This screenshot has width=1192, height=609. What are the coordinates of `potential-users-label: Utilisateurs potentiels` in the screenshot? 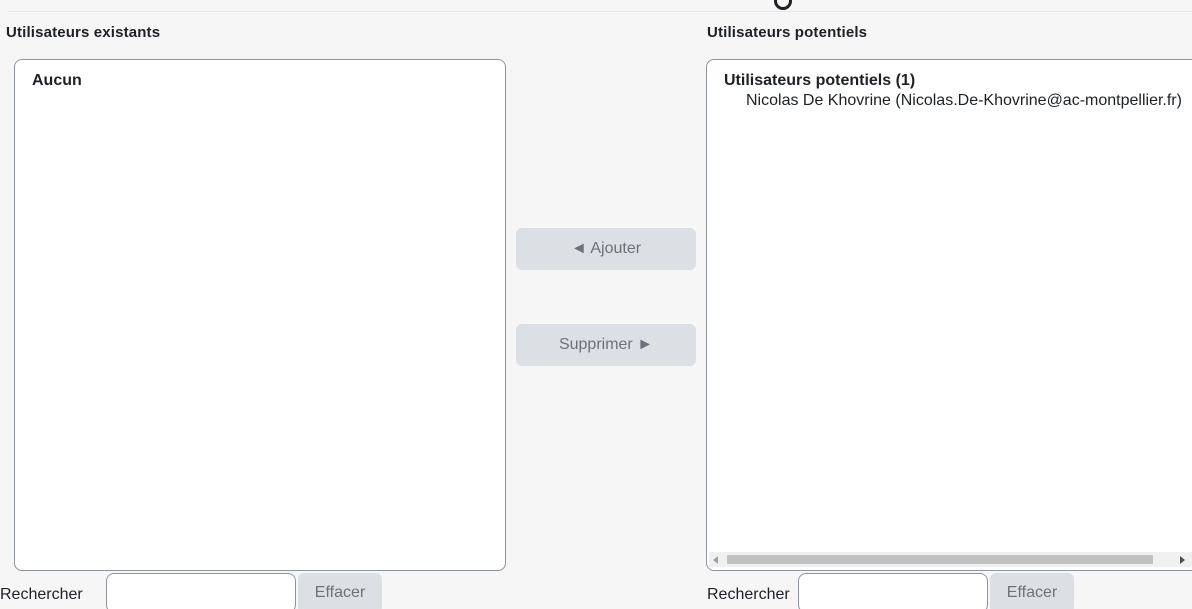 It's located at (787, 32).